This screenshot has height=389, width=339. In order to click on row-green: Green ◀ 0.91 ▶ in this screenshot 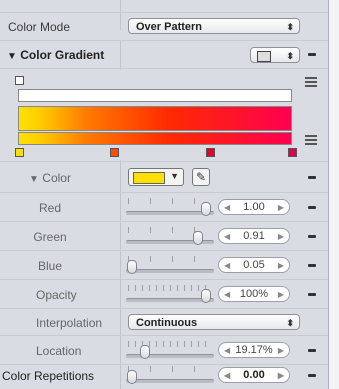, I will do `click(164, 236)`.